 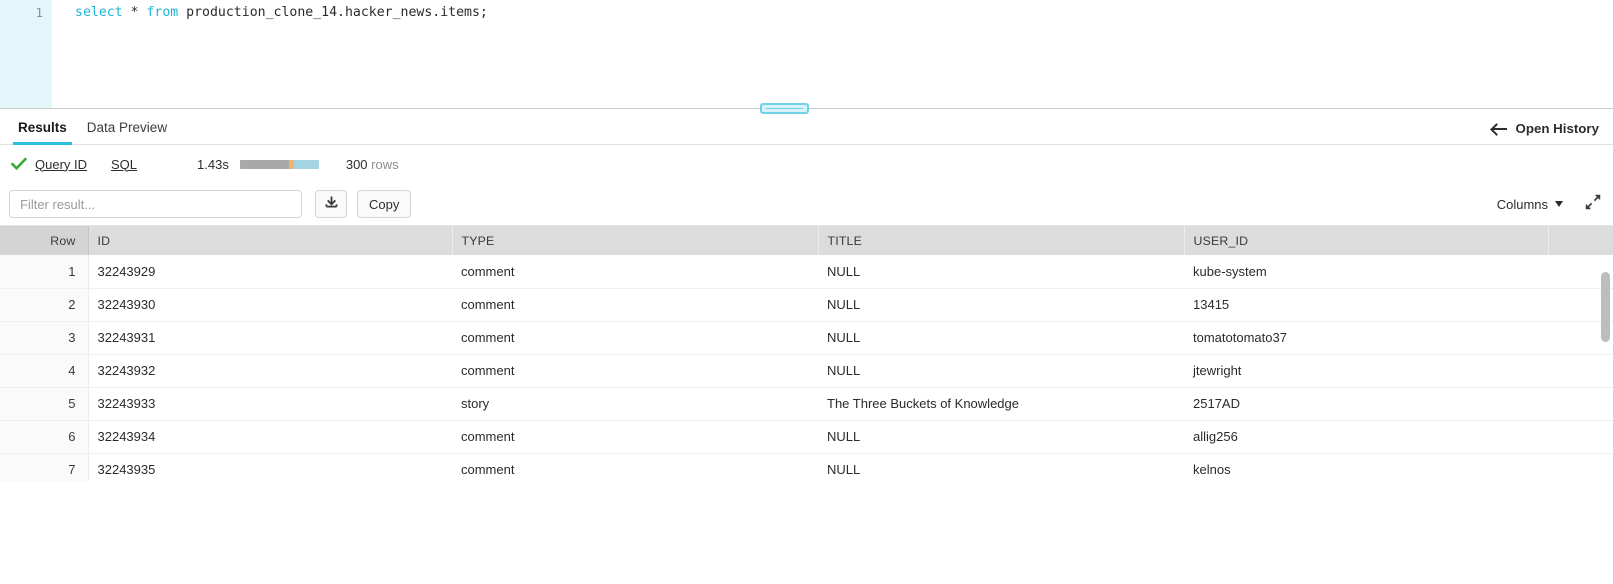 I want to click on columns-label: Columns, so click(x=1522, y=204).